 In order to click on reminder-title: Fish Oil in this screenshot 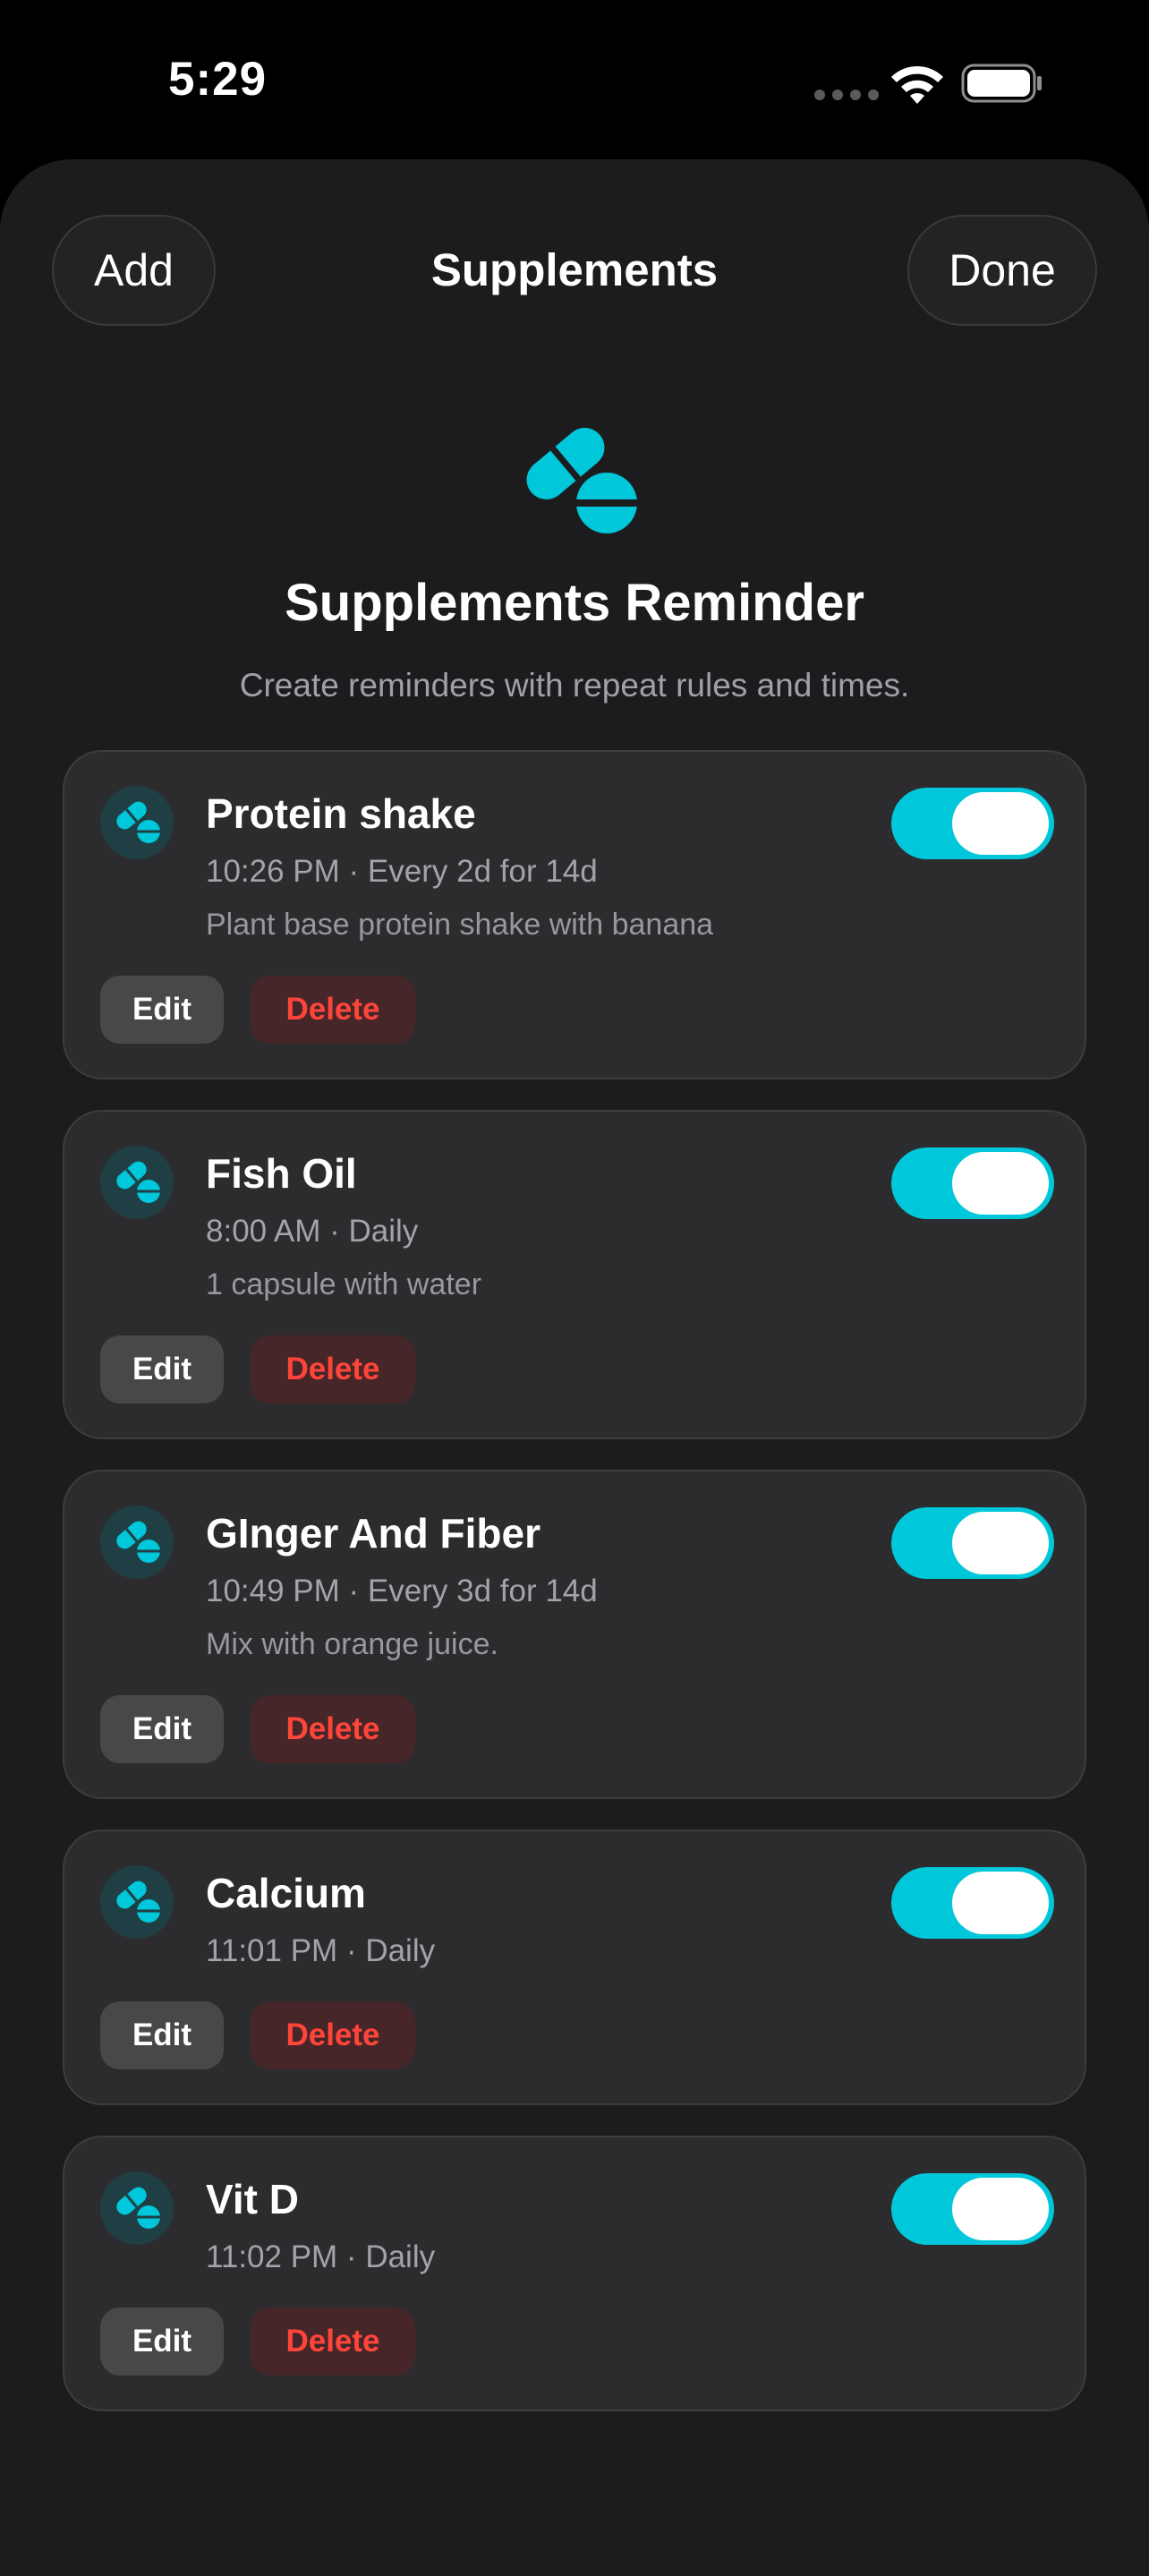, I will do `click(281, 1173)`.